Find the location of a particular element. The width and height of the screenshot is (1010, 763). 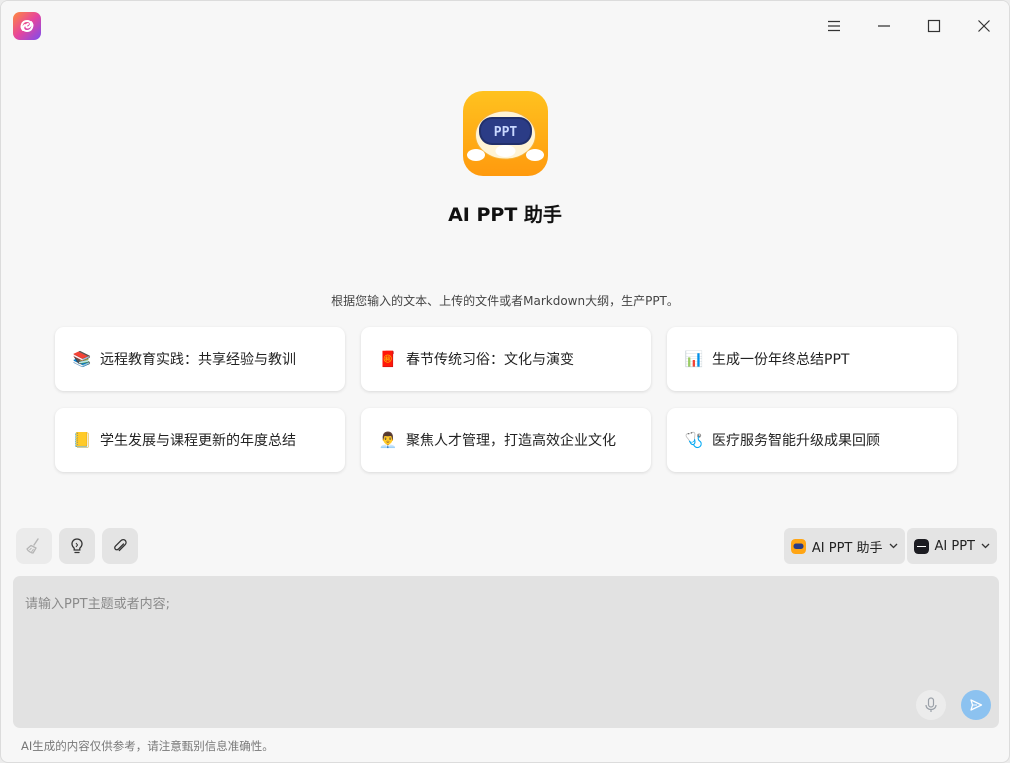

attach-button is located at coordinates (120, 546).